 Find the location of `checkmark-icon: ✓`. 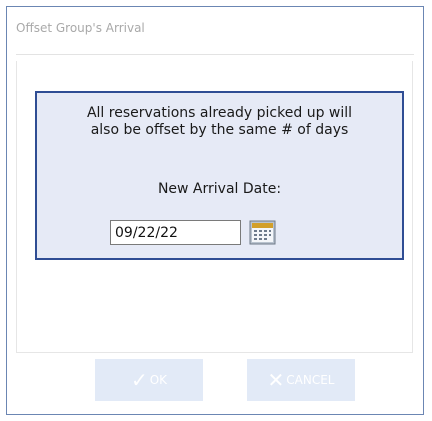

checkmark-icon: ✓ is located at coordinates (139, 380).